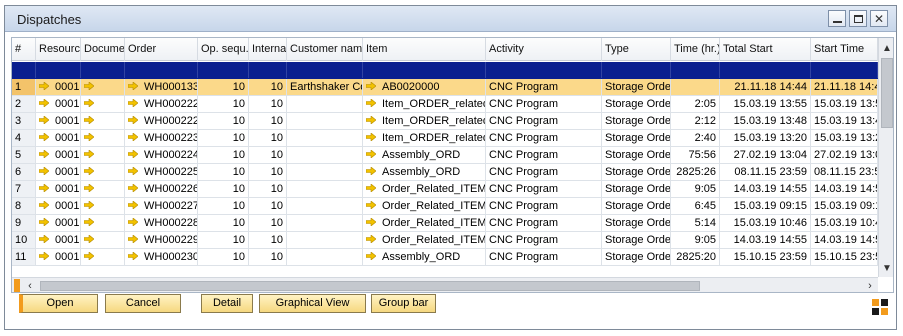  I want to click on cell-document: 1280, so click(103, 257).